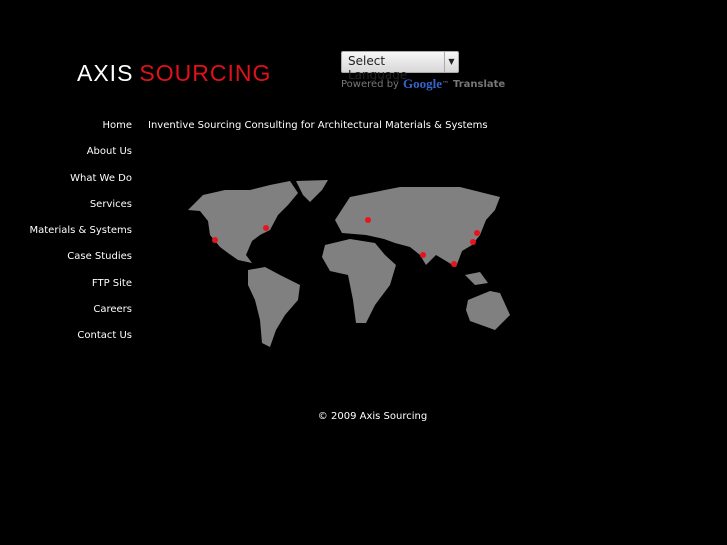 Image resolution: width=727 pixels, height=545 pixels. Describe the element at coordinates (81, 159) in the screenshot. I see `nav-about-us: About Us` at that location.